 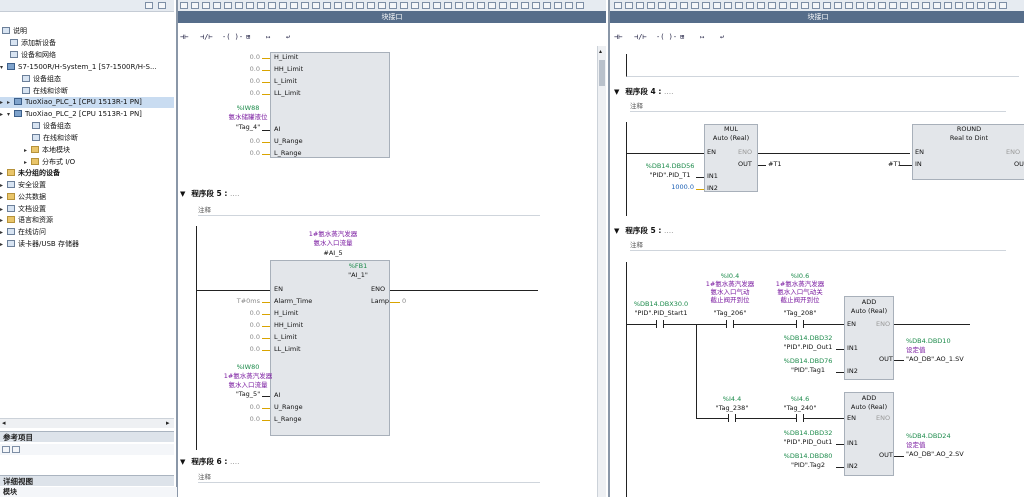 What do you see at coordinates (808, 361) in the screenshot?
I see `r1-in2-address: %DB14.DBD76` at bounding box center [808, 361].